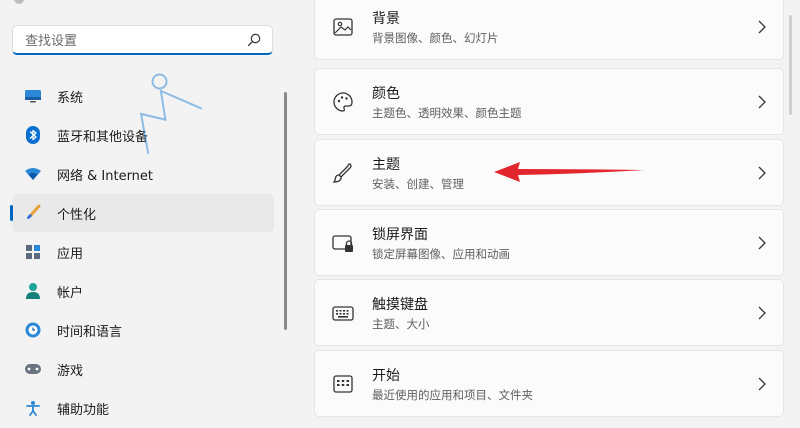 The image size is (800, 428). I want to click on nav-item-time-language: 时间和语言, so click(143, 330).